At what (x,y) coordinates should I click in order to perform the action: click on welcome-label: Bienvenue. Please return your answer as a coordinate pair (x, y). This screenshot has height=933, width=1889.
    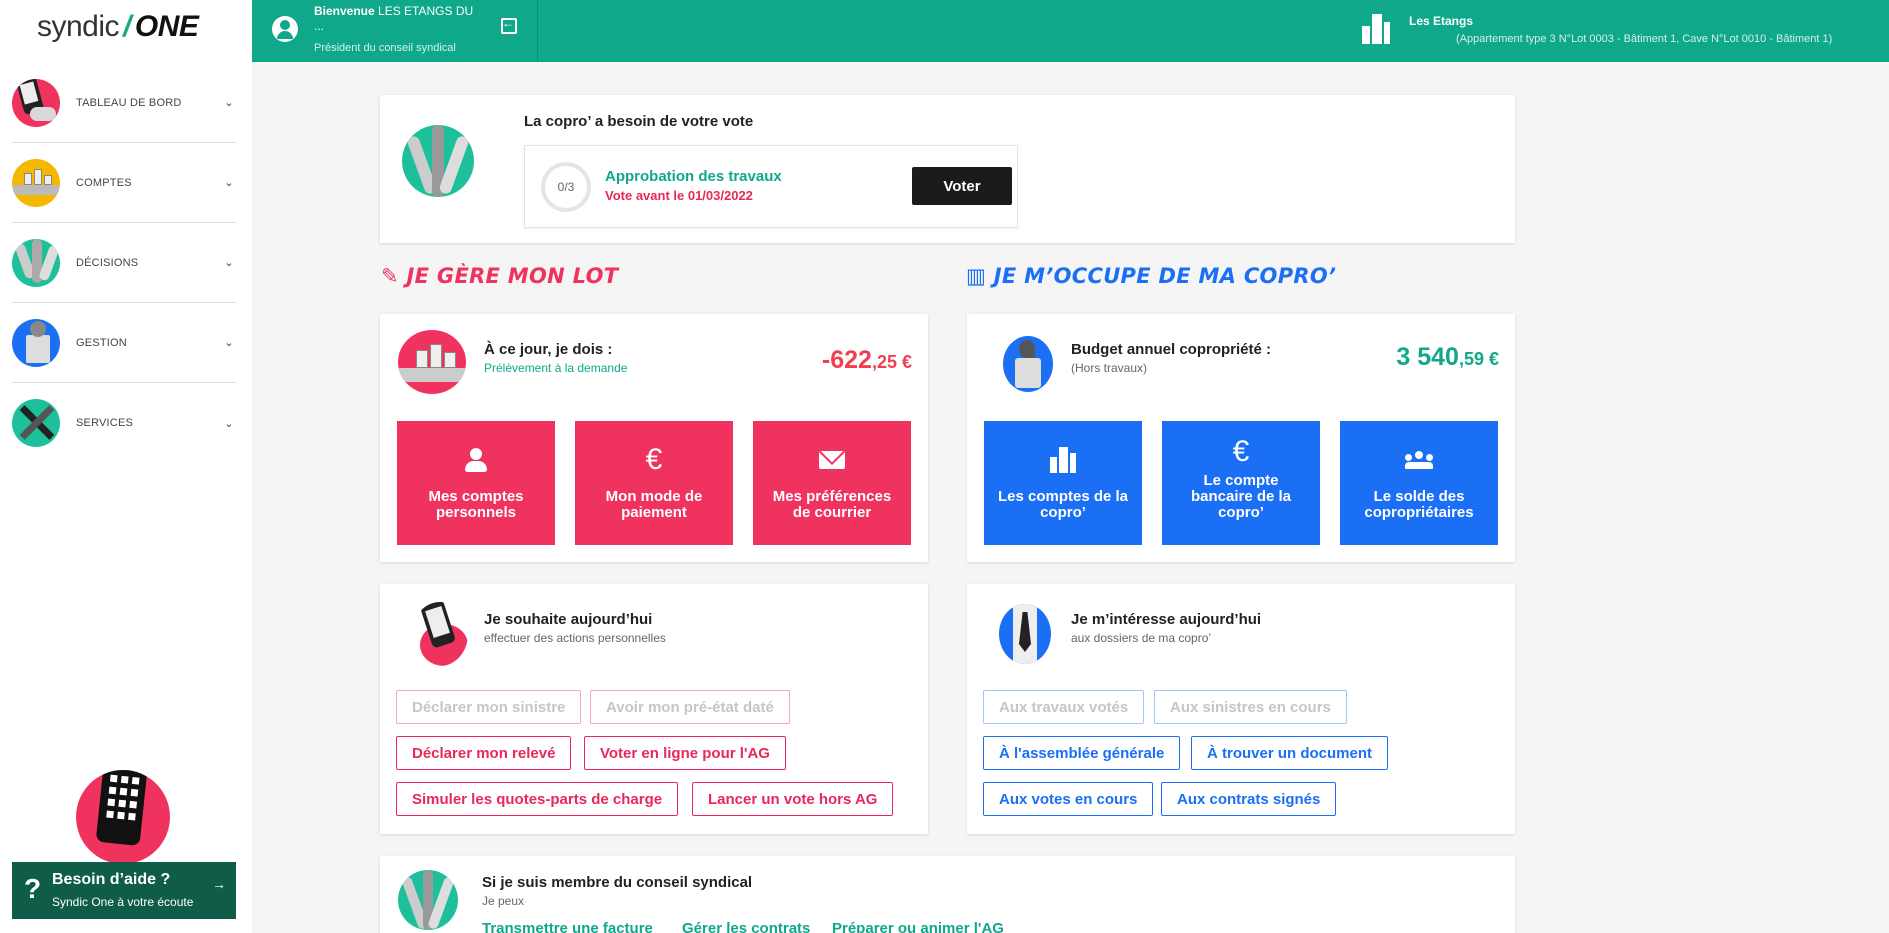
    Looking at the image, I should click on (344, 11).